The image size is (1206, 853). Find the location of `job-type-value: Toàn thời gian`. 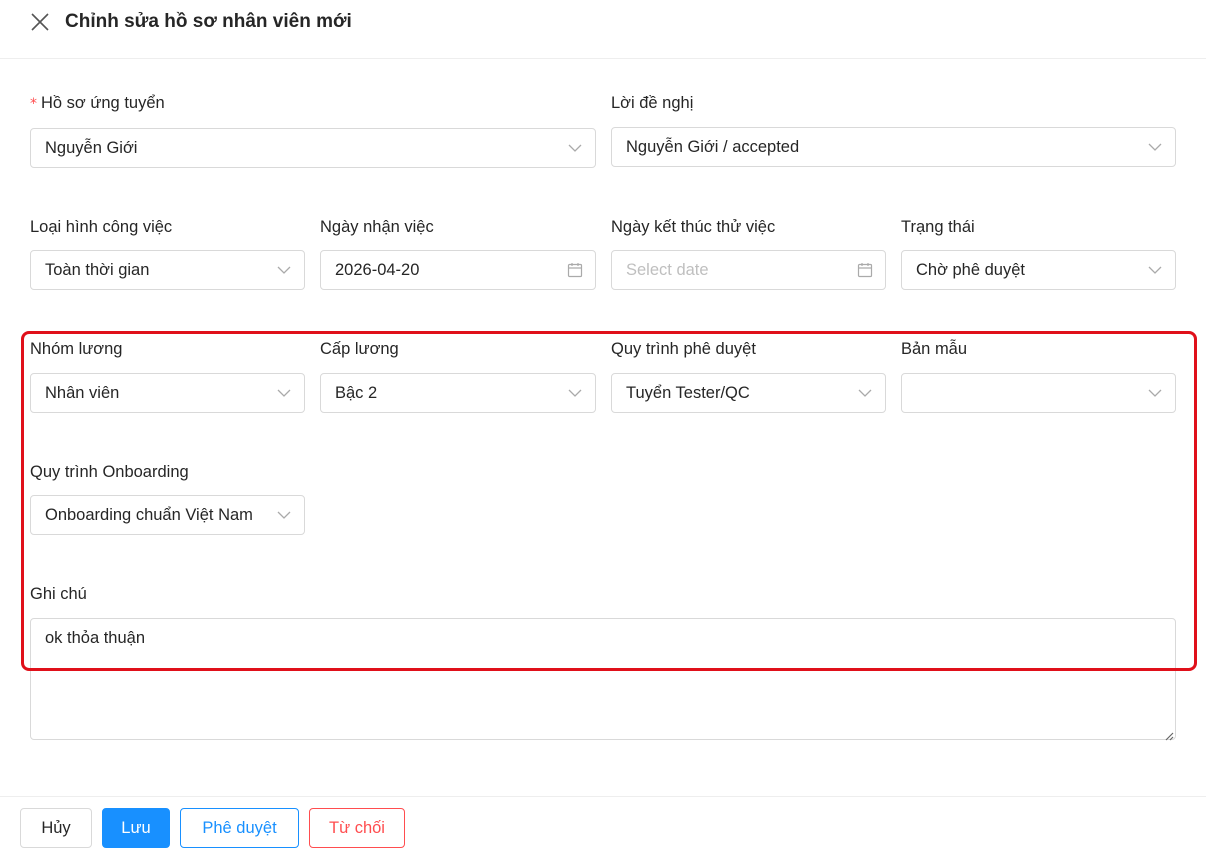

job-type-value: Toàn thời gian is located at coordinates (97, 270).